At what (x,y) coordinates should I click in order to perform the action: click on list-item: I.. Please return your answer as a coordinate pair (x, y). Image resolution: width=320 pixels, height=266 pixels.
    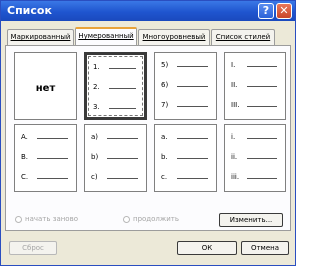
    Looking at the image, I should click on (255, 65).